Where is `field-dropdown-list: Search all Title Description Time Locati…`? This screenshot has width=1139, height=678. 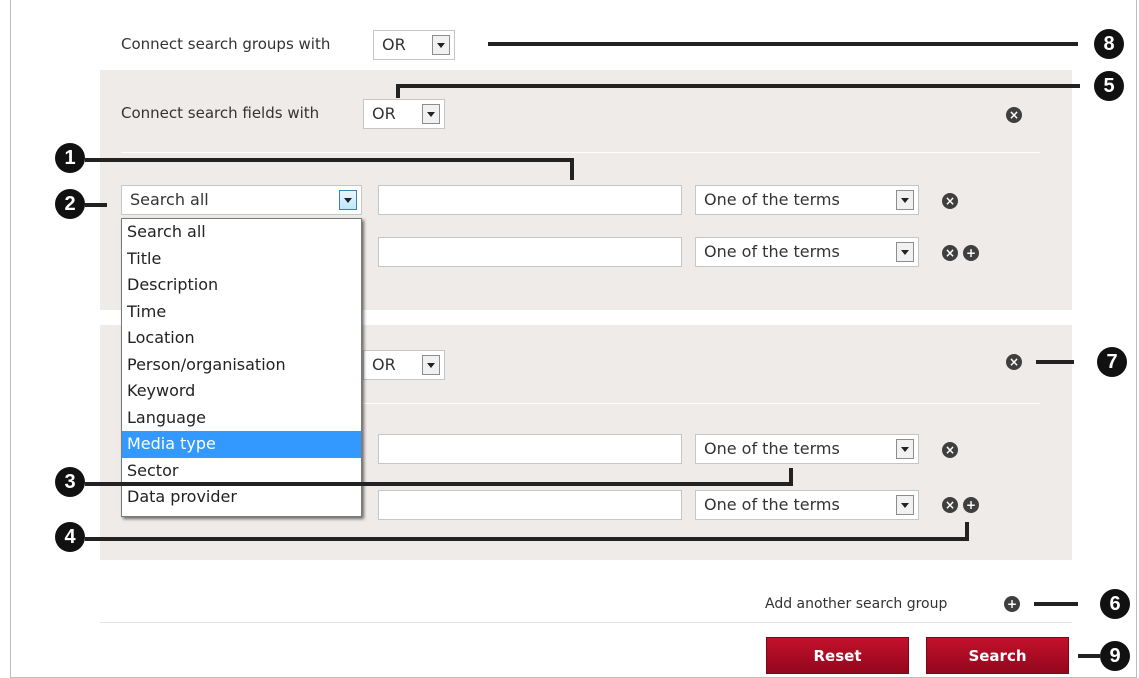
field-dropdown-list: Search all Title Description Time Locati… is located at coordinates (241, 367).